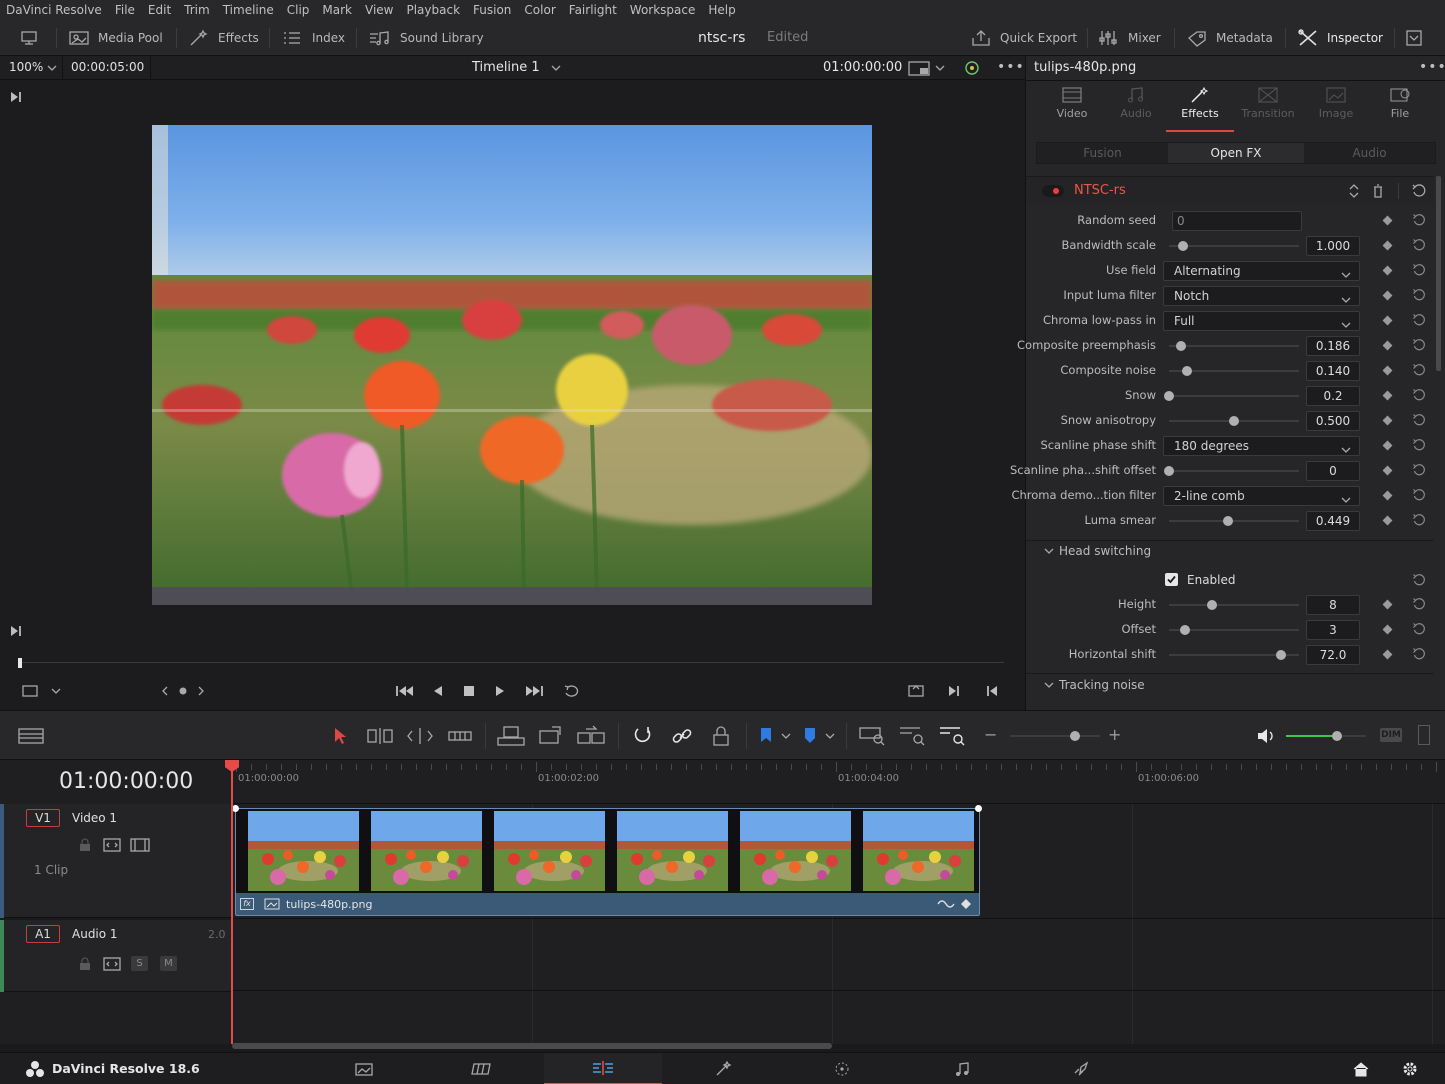  I want to click on previous-edit-icon, so click(992, 691).